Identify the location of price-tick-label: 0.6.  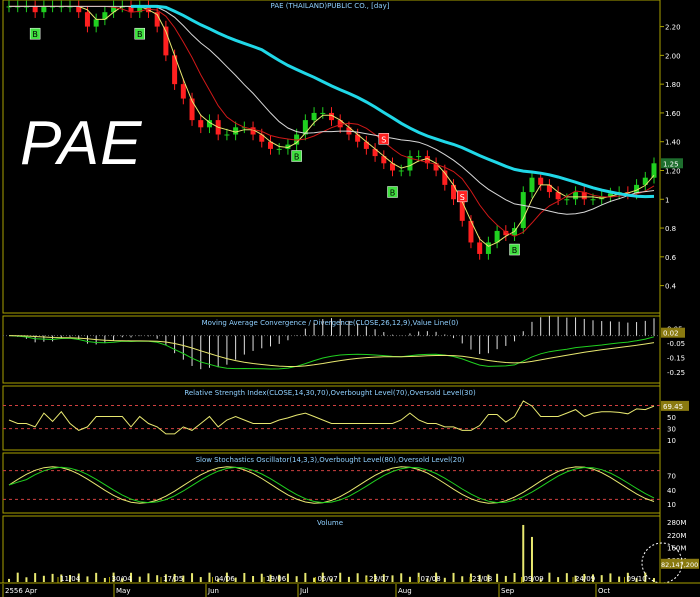
(671, 258).